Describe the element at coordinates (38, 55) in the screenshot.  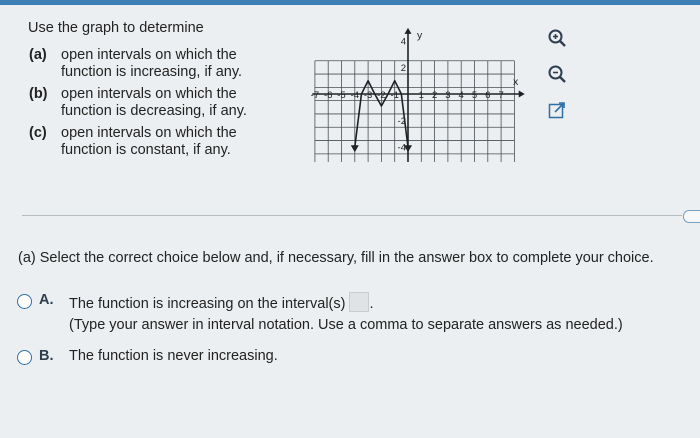
I see `part-a-label: (a)` at that location.